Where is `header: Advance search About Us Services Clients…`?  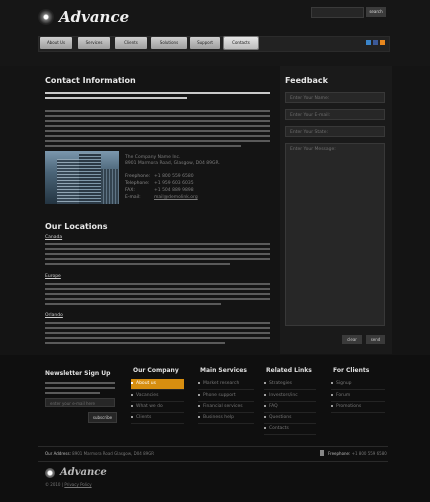
header: Advance search About Us Services Clients… is located at coordinates (215, 33).